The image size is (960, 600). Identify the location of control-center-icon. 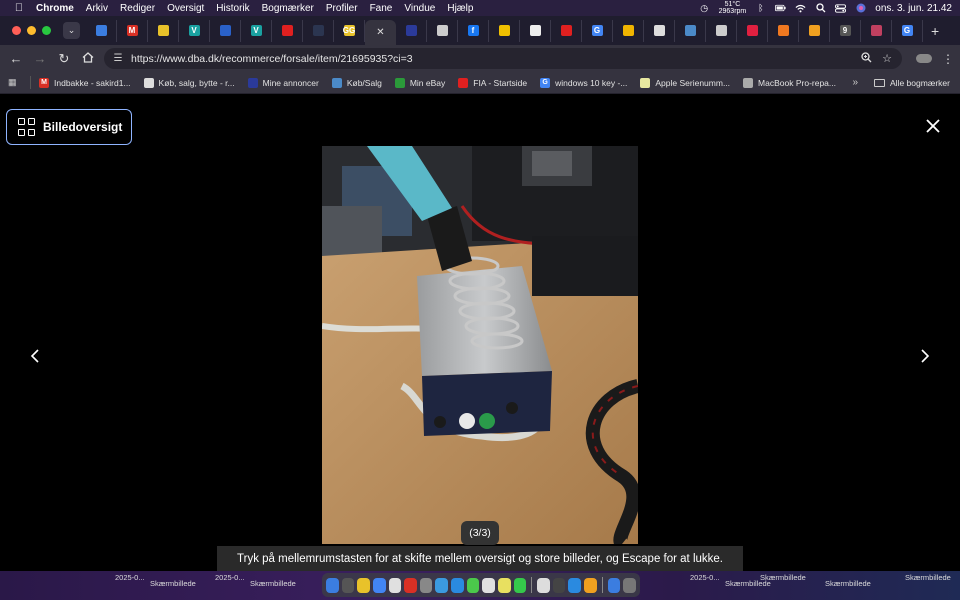
(841, 8).